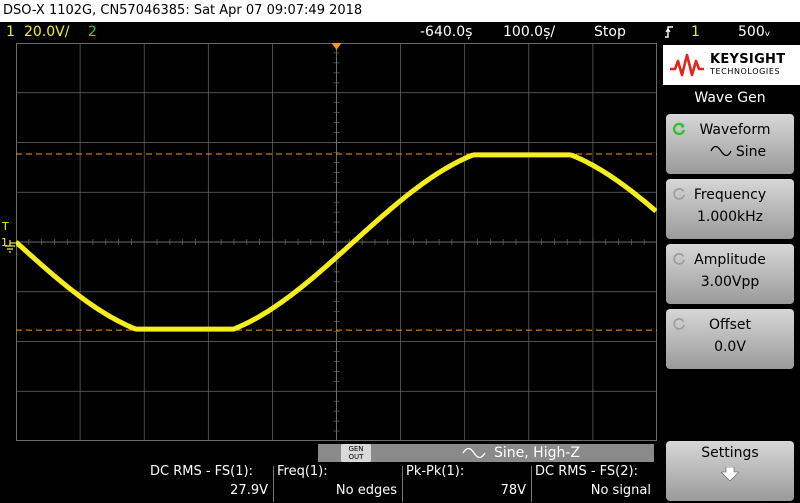  Describe the element at coordinates (610, 32) in the screenshot. I see `run-state: Stop` at that location.